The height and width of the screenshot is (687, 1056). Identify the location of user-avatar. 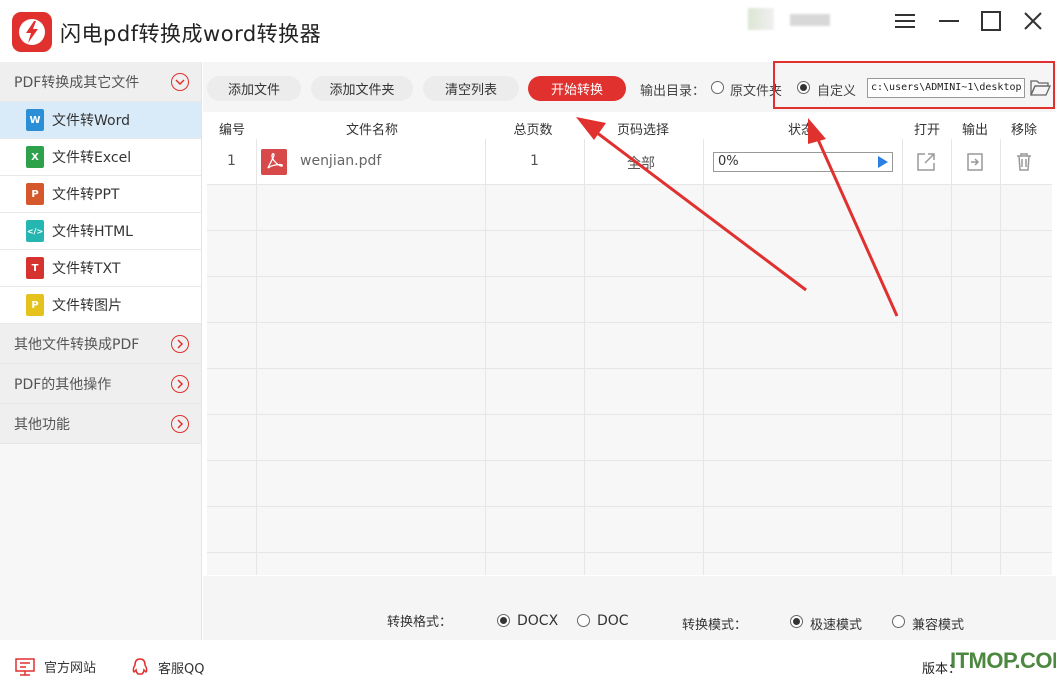
(761, 19).